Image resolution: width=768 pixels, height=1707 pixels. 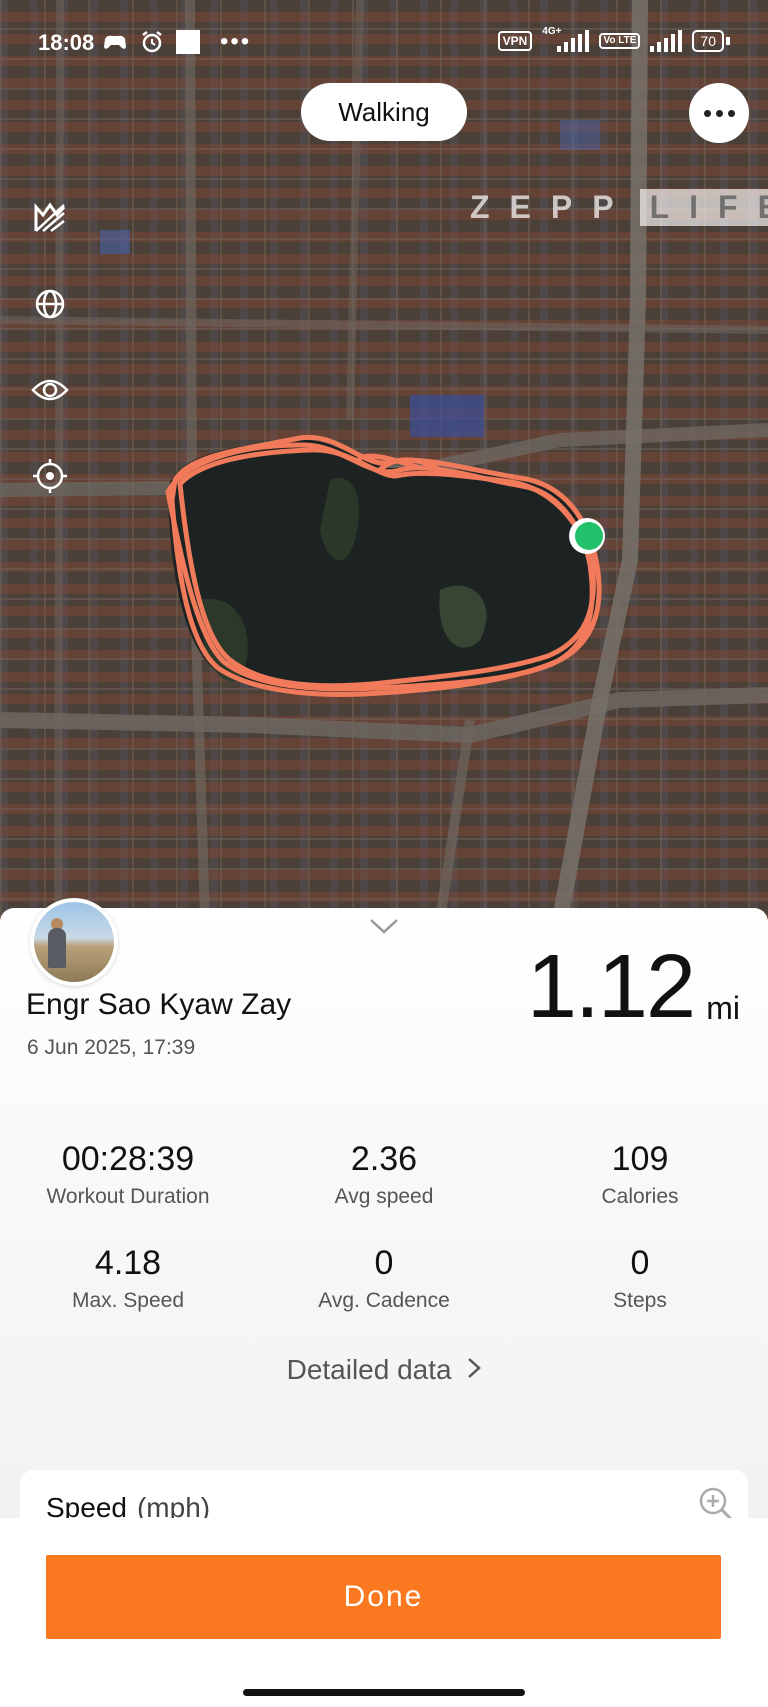 What do you see at coordinates (369, 1369) in the screenshot?
I see `detailed-data-label: Detailed data` at bounding box center [369, 1369].